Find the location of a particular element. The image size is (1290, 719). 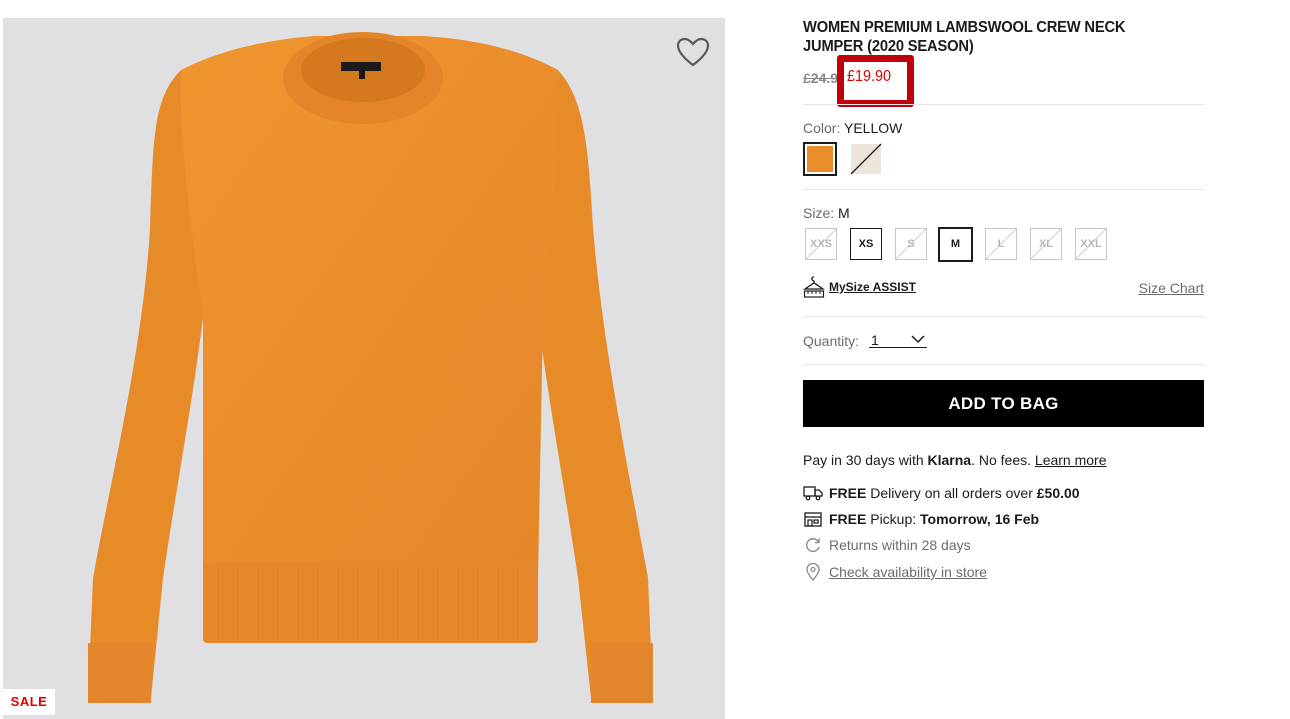

add-to-bag-button: ADD TO BAG is located at coordinates (1003, 403).